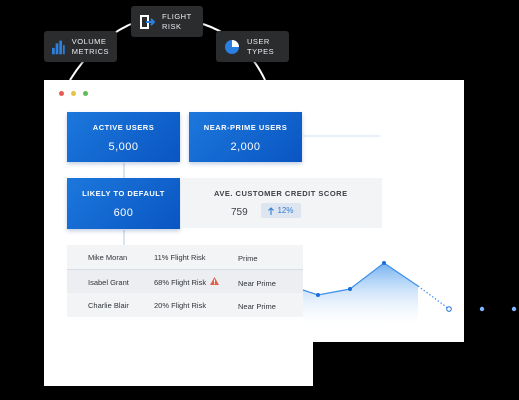 The width and height of the screenshot is (519, 400). I want to click on near-prime-users-card: NEAR-PRIME USERS 2,000, so click(245, 137).